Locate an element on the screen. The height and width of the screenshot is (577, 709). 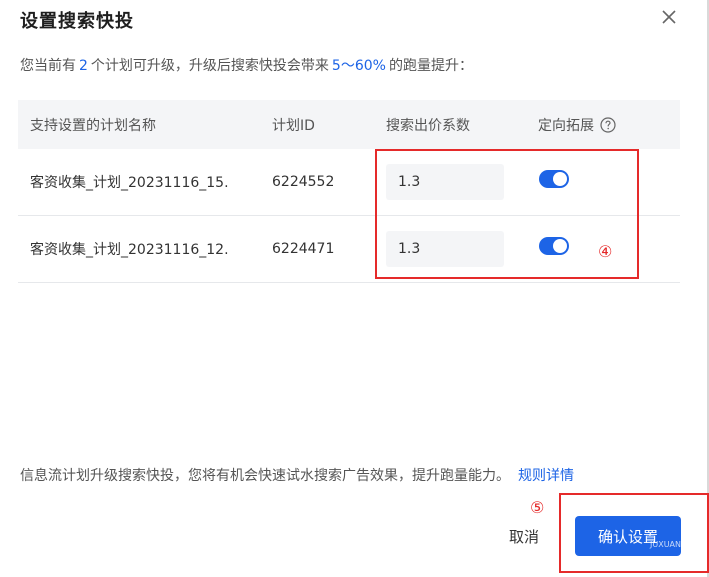
boost-range: 5～60% is located at coordinates (358, 66).